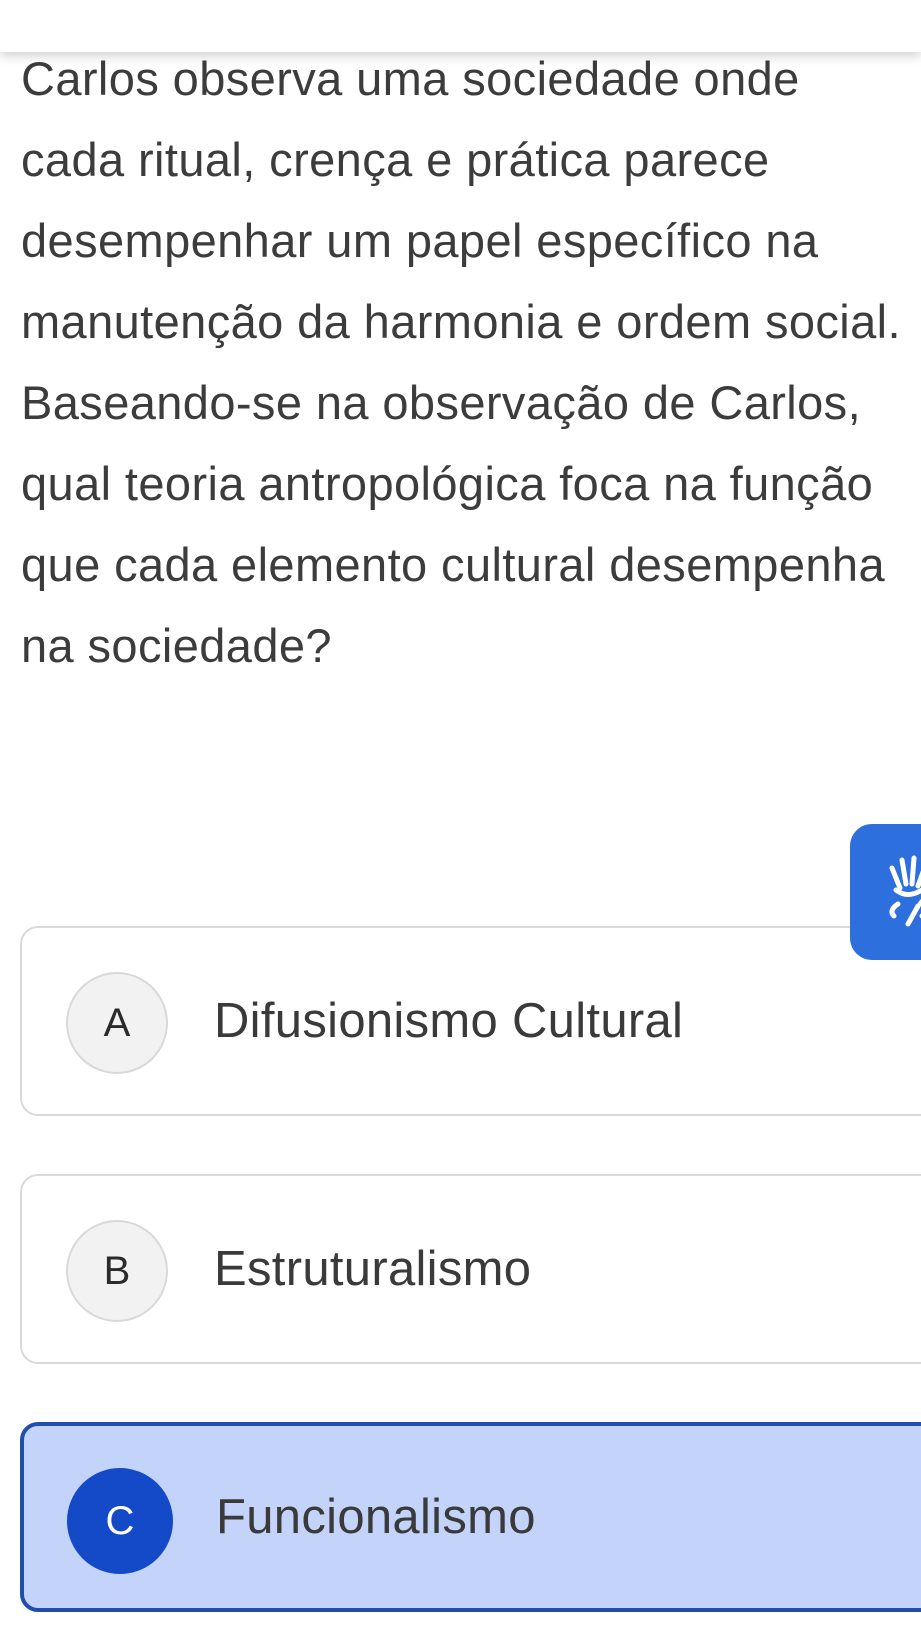  I want to click on option-c: C Funcionalismo, so click(470, 1517).